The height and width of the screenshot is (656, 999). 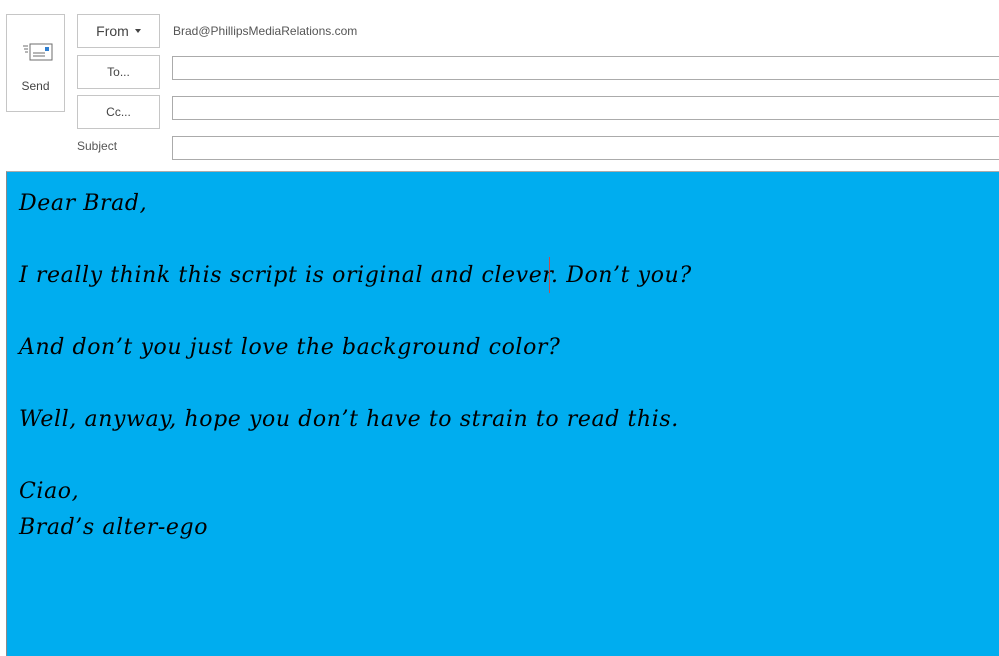 I want to click on message-line-greeting: Dear Brad,, so click(x=83, y=203).